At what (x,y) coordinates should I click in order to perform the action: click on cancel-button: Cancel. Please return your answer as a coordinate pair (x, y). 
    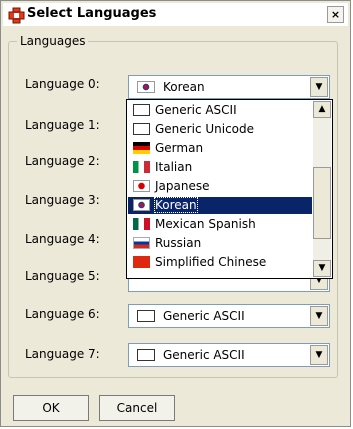
    Looking at the image, I should click on (137, 408).